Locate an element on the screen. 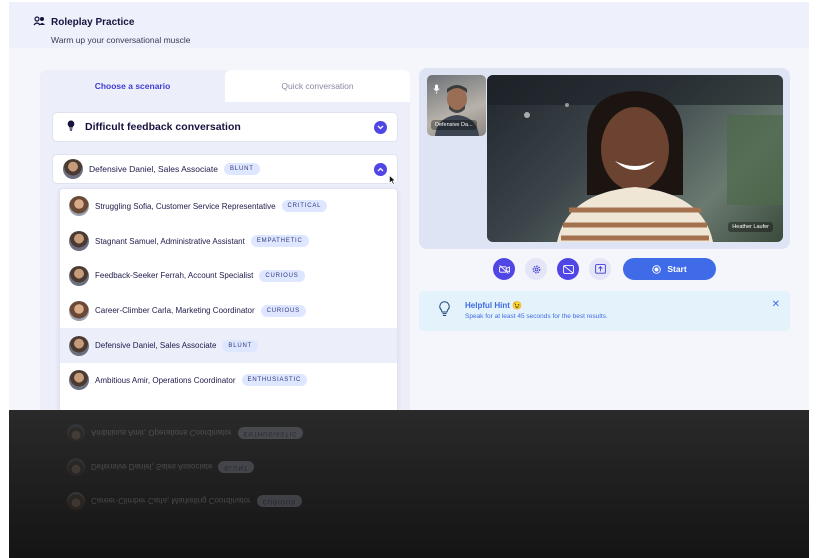 This screenshot has width=820, height=558. option-badge: ENTHUSIASTIC is located at coordinates (274, 380).